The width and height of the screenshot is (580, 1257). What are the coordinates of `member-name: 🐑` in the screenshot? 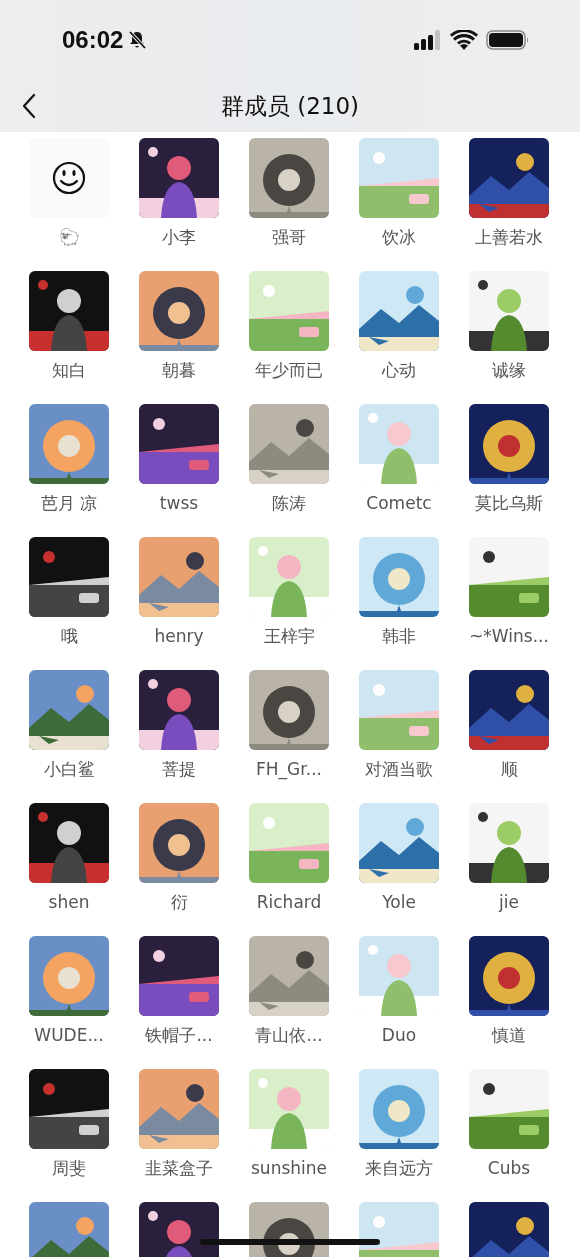 It's located at (69, 237).